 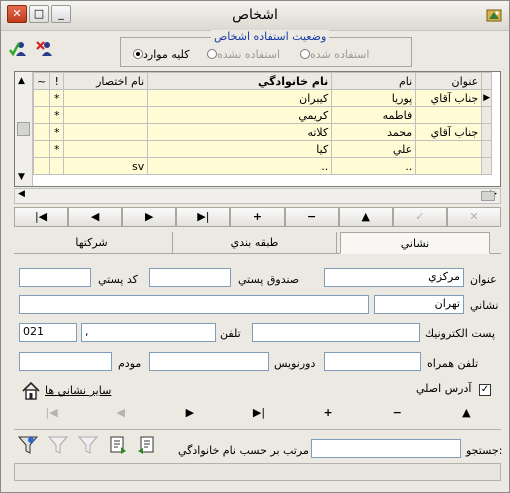 What do you see at coordinates (257, 429) in the screenshot?
I see `divider` at bounding box center [257, 429].